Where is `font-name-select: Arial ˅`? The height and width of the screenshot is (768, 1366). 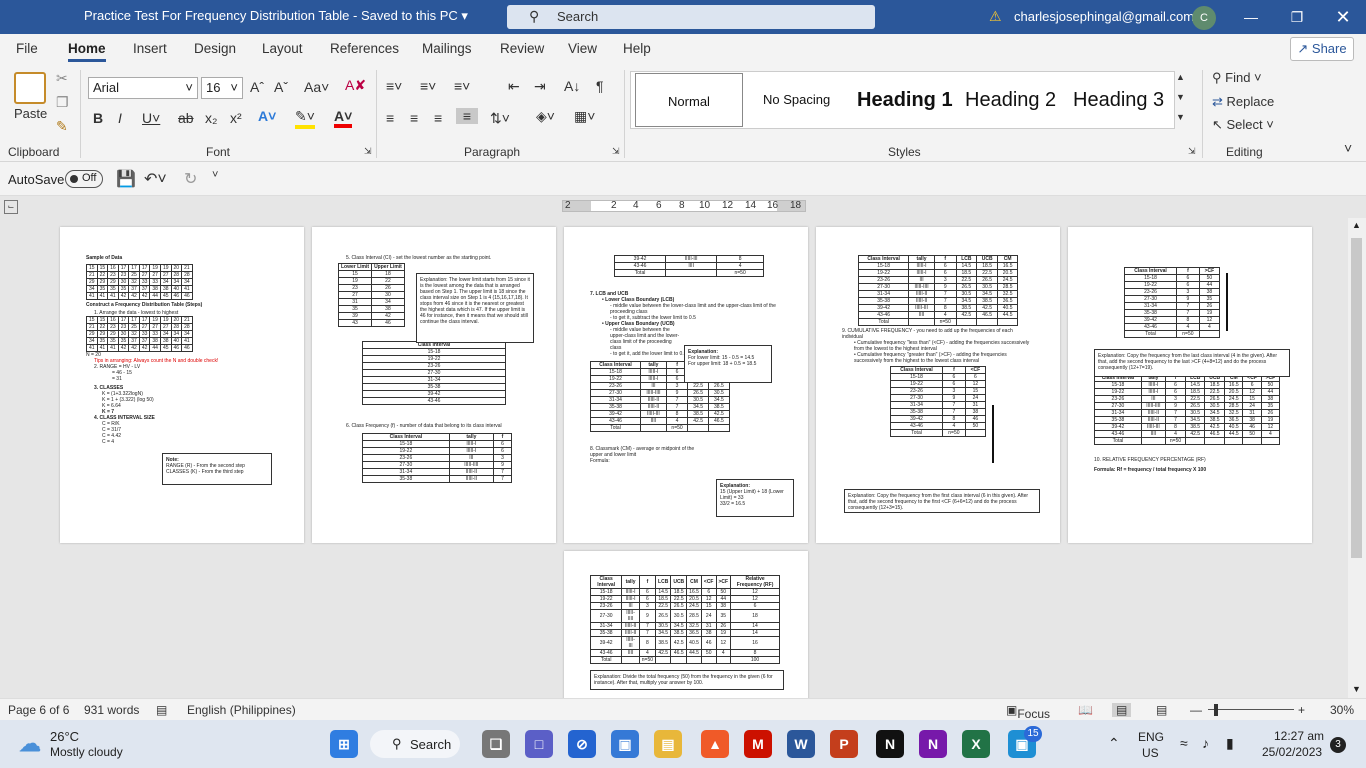
font-name-select: Arial ˅ is located at coordinates (143, 88).